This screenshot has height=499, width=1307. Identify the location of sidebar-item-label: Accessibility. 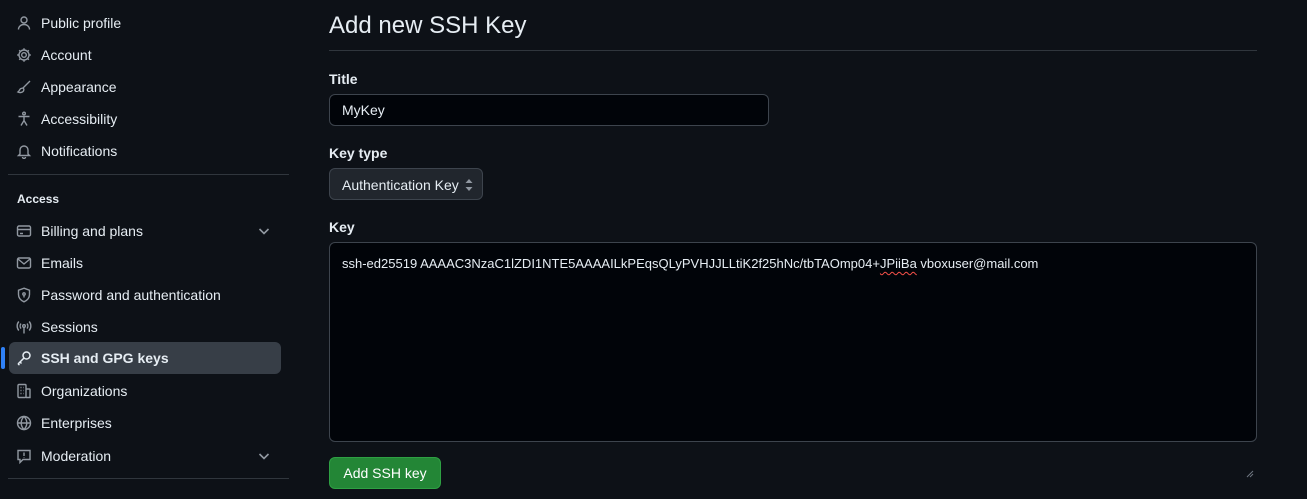
(79, 119).